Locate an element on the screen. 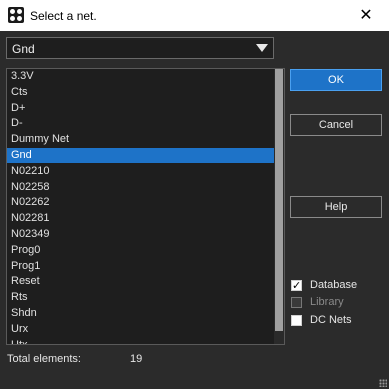  net-list-item: N02262 is located at coordinates (140, 202).